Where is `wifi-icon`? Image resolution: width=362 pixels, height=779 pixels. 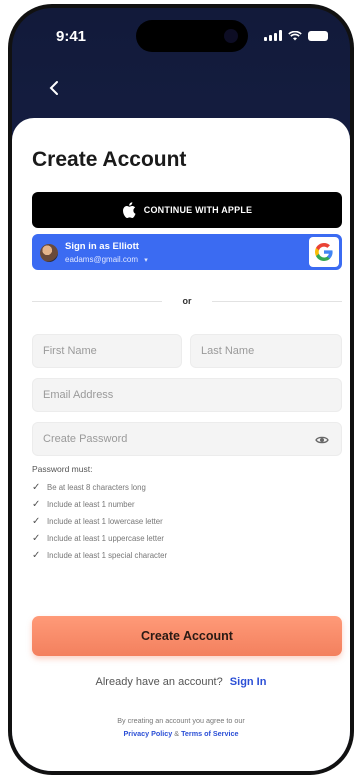 wifi-icon is located at coordinates (295, 35).